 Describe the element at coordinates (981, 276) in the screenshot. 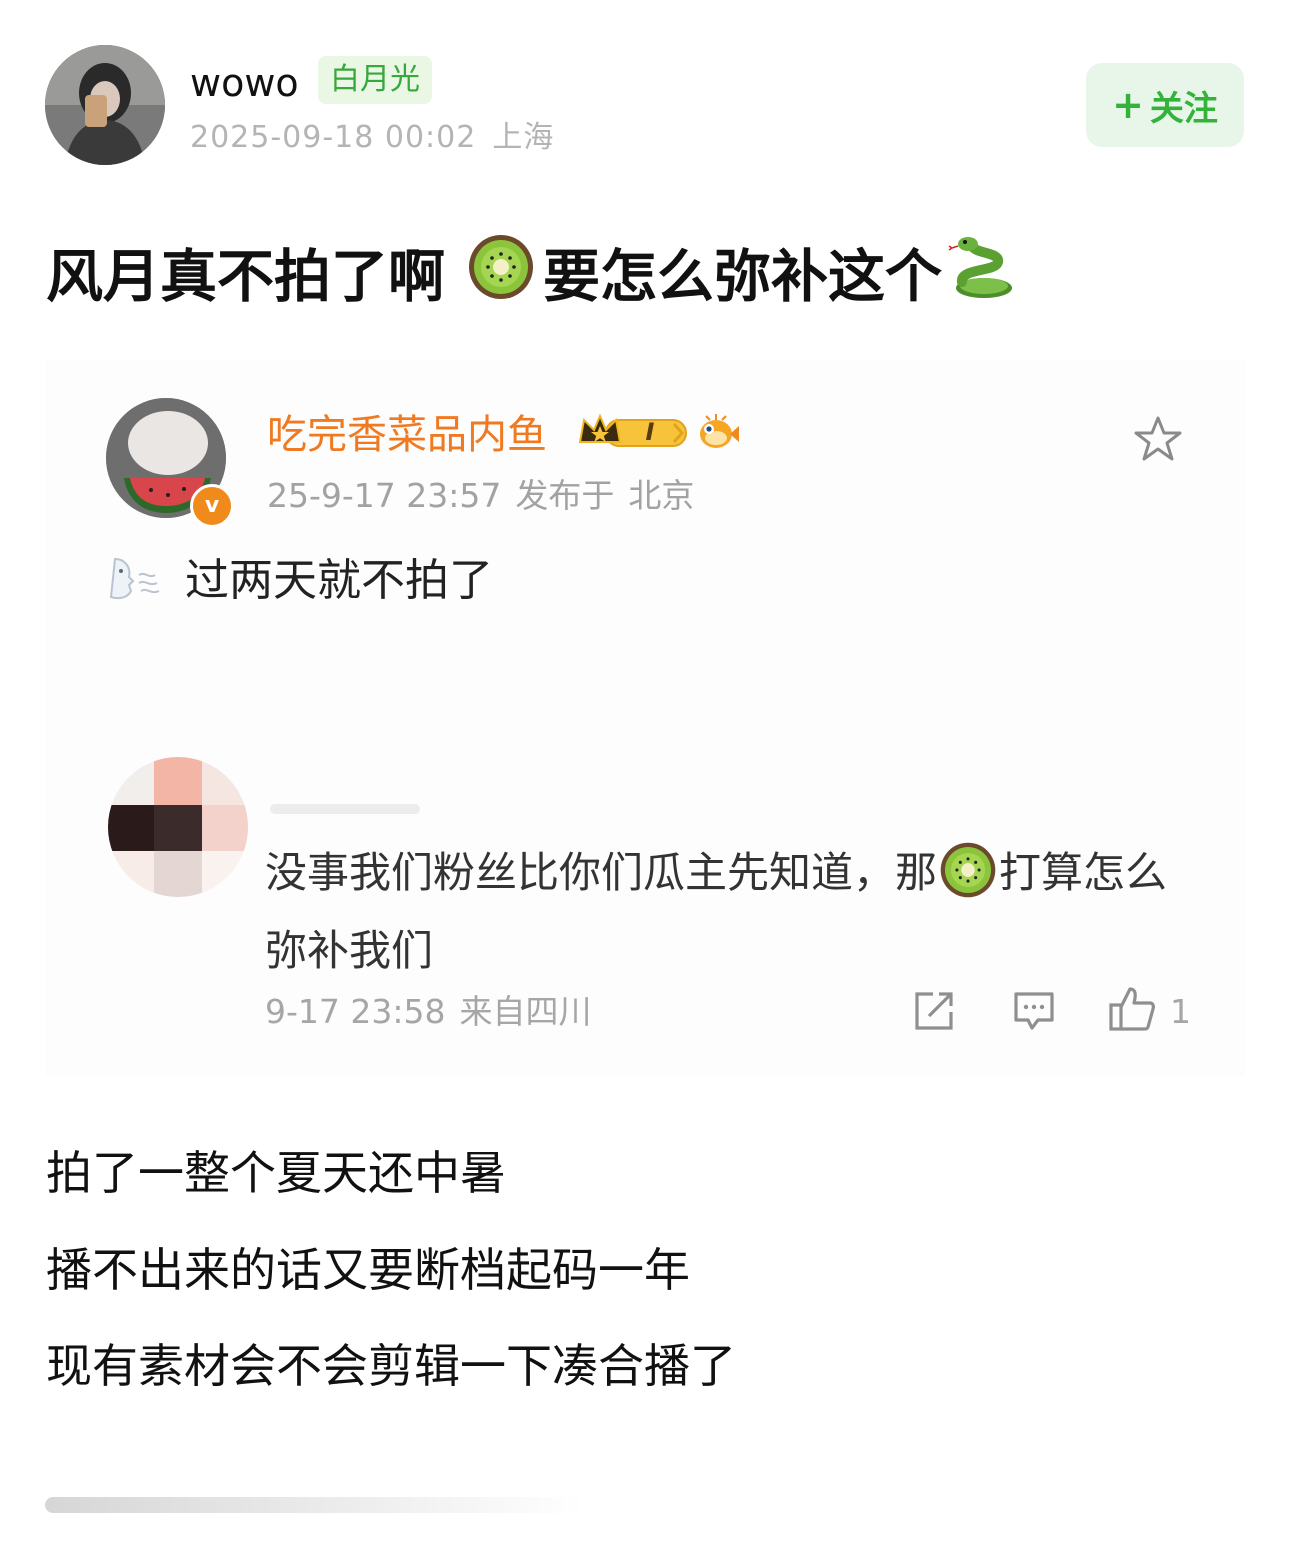

I see `snake-icon` at that location.